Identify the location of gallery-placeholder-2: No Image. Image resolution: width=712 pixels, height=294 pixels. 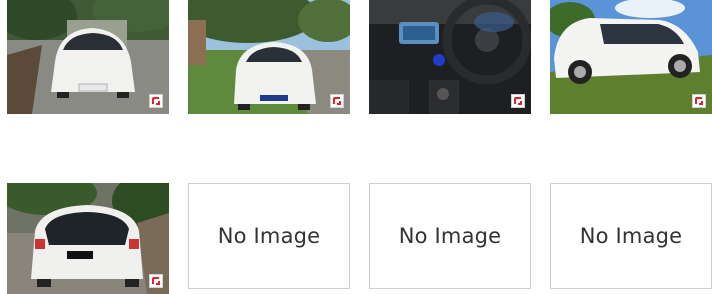
(450, 236).